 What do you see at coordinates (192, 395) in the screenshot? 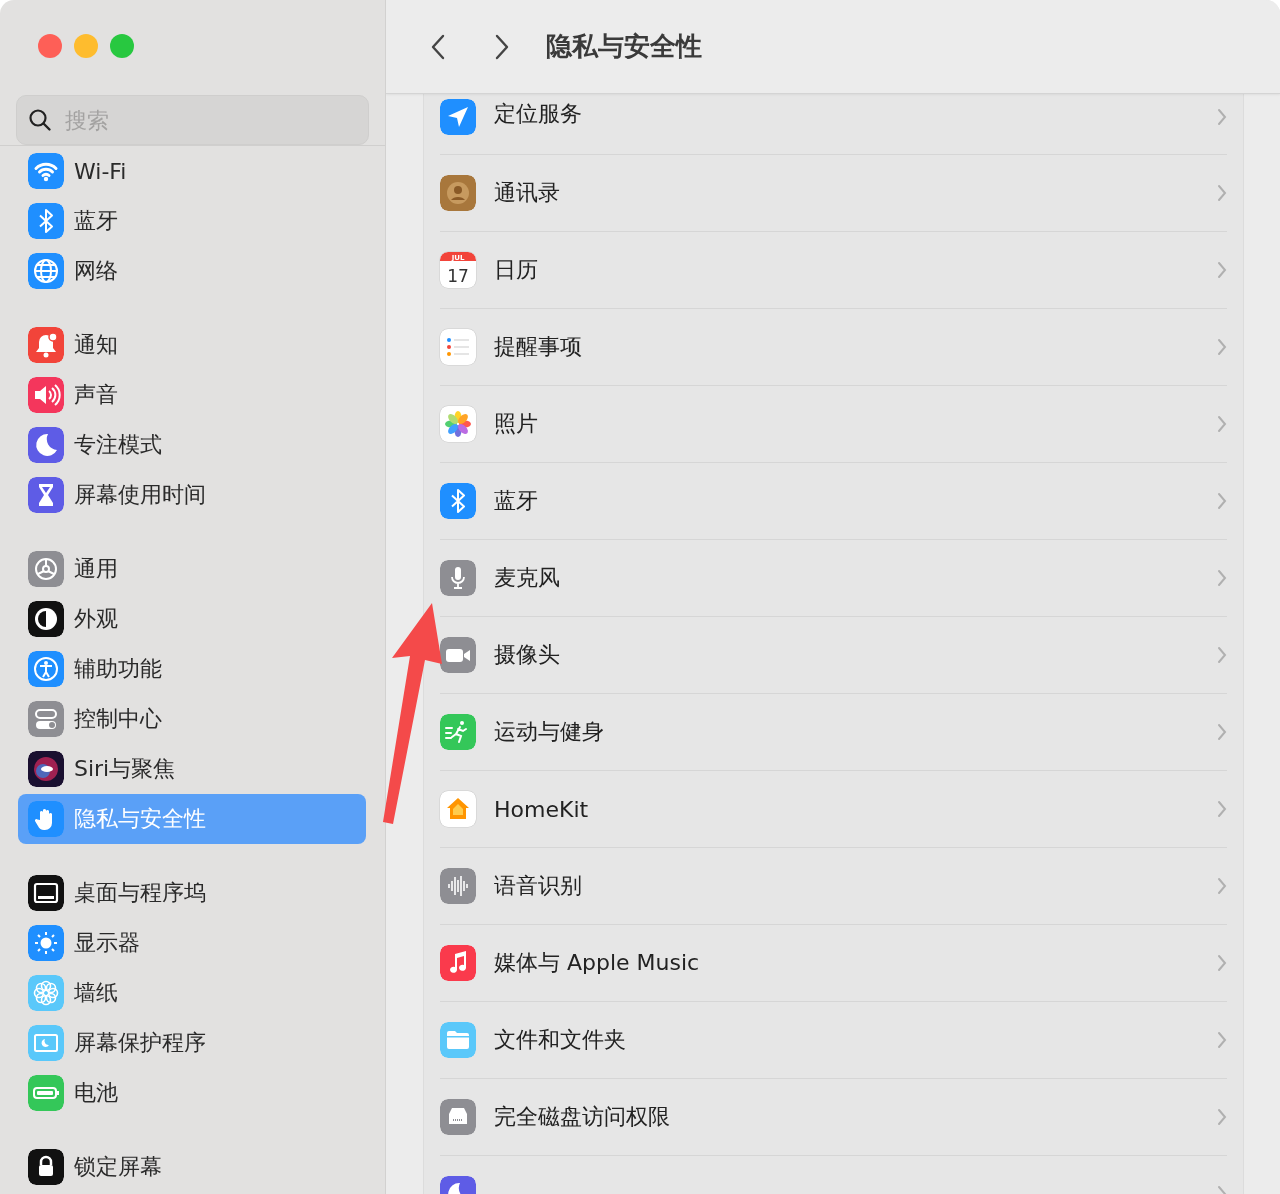
I see `sidebar-item: 声音` at bounding box center [192, 395].